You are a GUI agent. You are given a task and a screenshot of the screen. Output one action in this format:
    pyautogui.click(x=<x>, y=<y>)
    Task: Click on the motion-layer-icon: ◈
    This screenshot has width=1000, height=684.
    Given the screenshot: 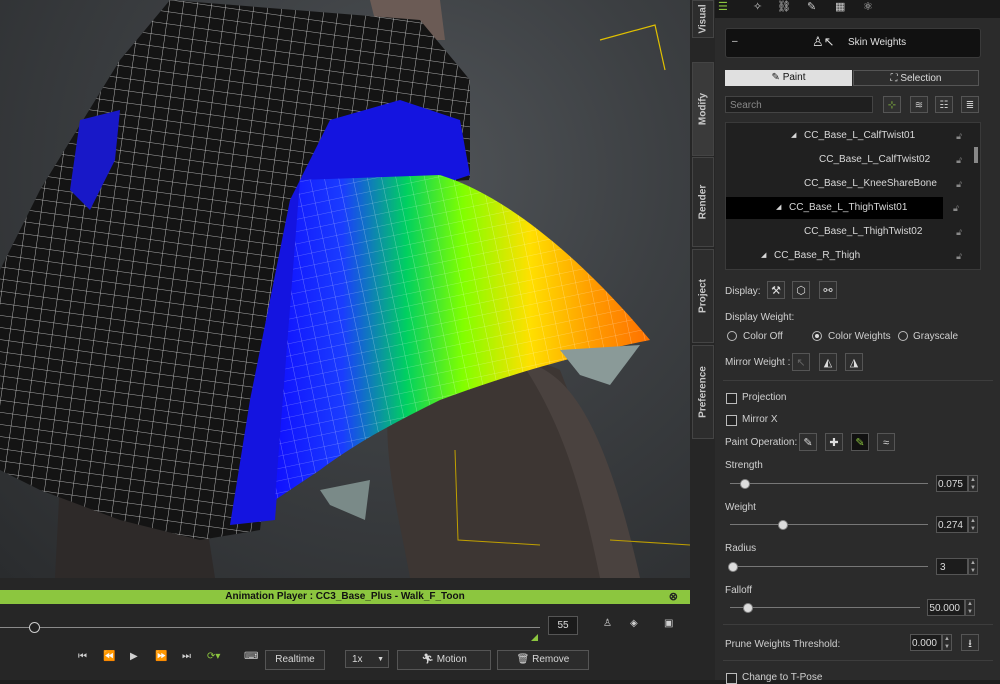 What is the action you would take?
    pyautogui.click(x=634, y=623)
    